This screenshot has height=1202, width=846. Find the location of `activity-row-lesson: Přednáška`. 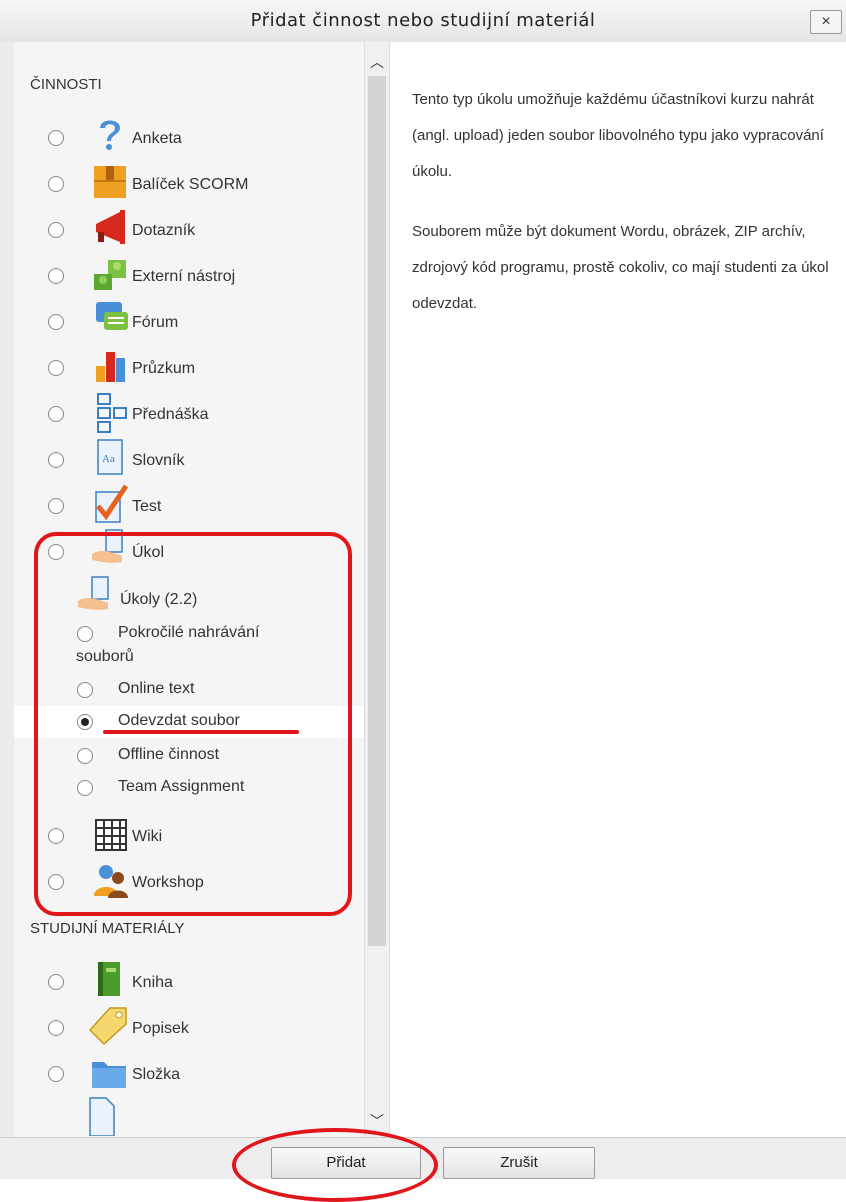

activity-row-lesson: Přednáška is located at coordinates (190, 413).